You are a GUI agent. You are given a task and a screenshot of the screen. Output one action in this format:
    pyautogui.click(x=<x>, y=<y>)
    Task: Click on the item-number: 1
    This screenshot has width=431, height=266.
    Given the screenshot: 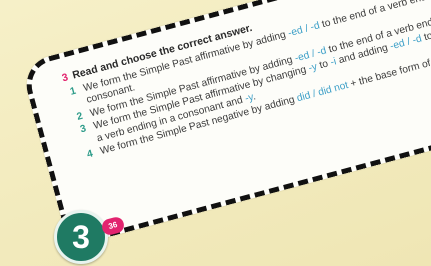 What is the action you would take?
    pyautogui.click(x=73, y=91)
    